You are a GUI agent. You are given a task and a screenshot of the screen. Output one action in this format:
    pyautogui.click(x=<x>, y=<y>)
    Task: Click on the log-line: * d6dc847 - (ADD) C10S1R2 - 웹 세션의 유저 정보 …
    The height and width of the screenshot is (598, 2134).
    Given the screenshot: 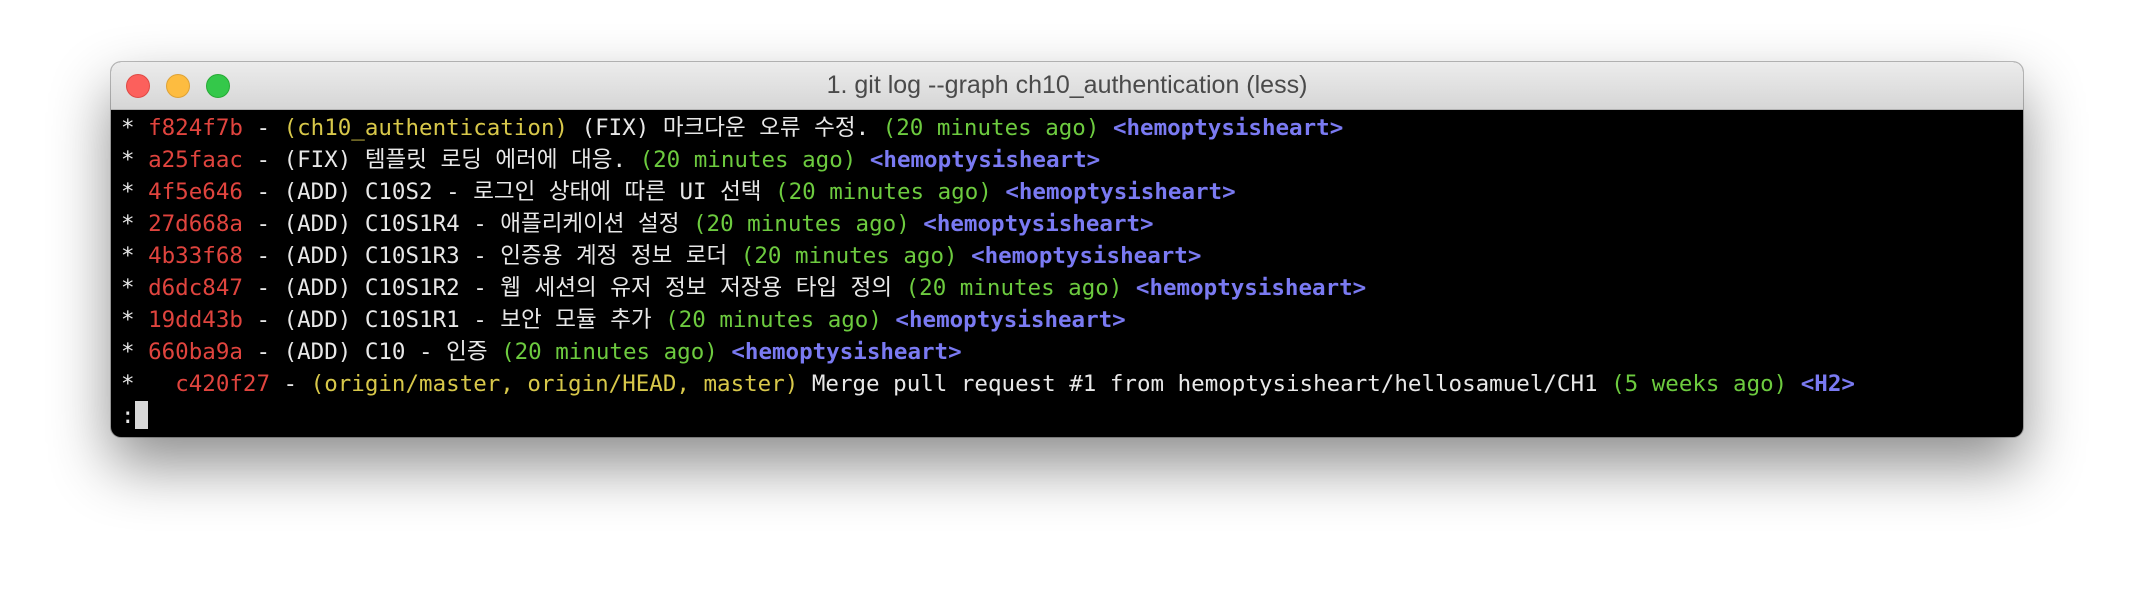 What is the action you would take?
    pyautogui.click(x=1072, y=288)
    